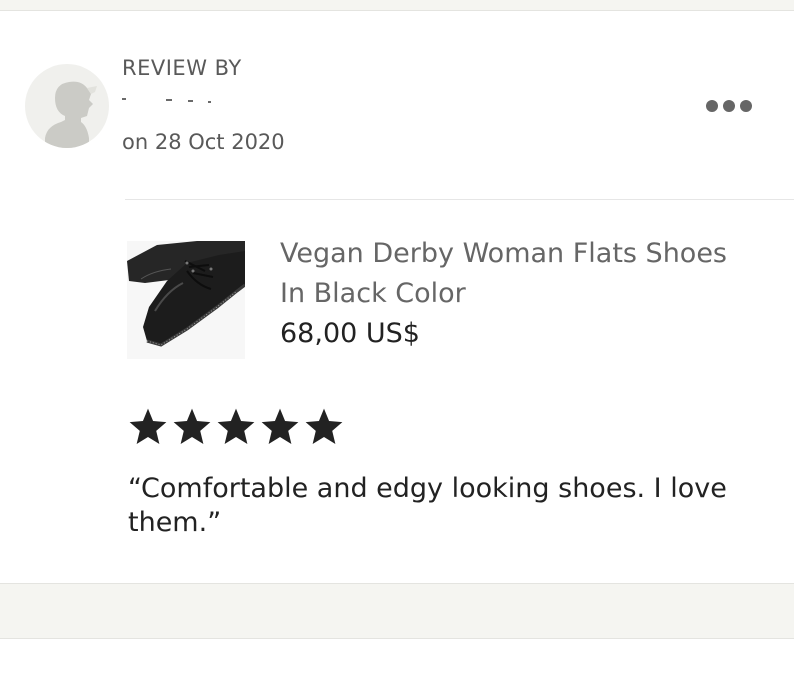 Image resolution: width=794 pixels, height=680 pixels. What do you see at coordinates (397, 5) in the screenshot?
I see `top-band` at bounding box center [397, 5].